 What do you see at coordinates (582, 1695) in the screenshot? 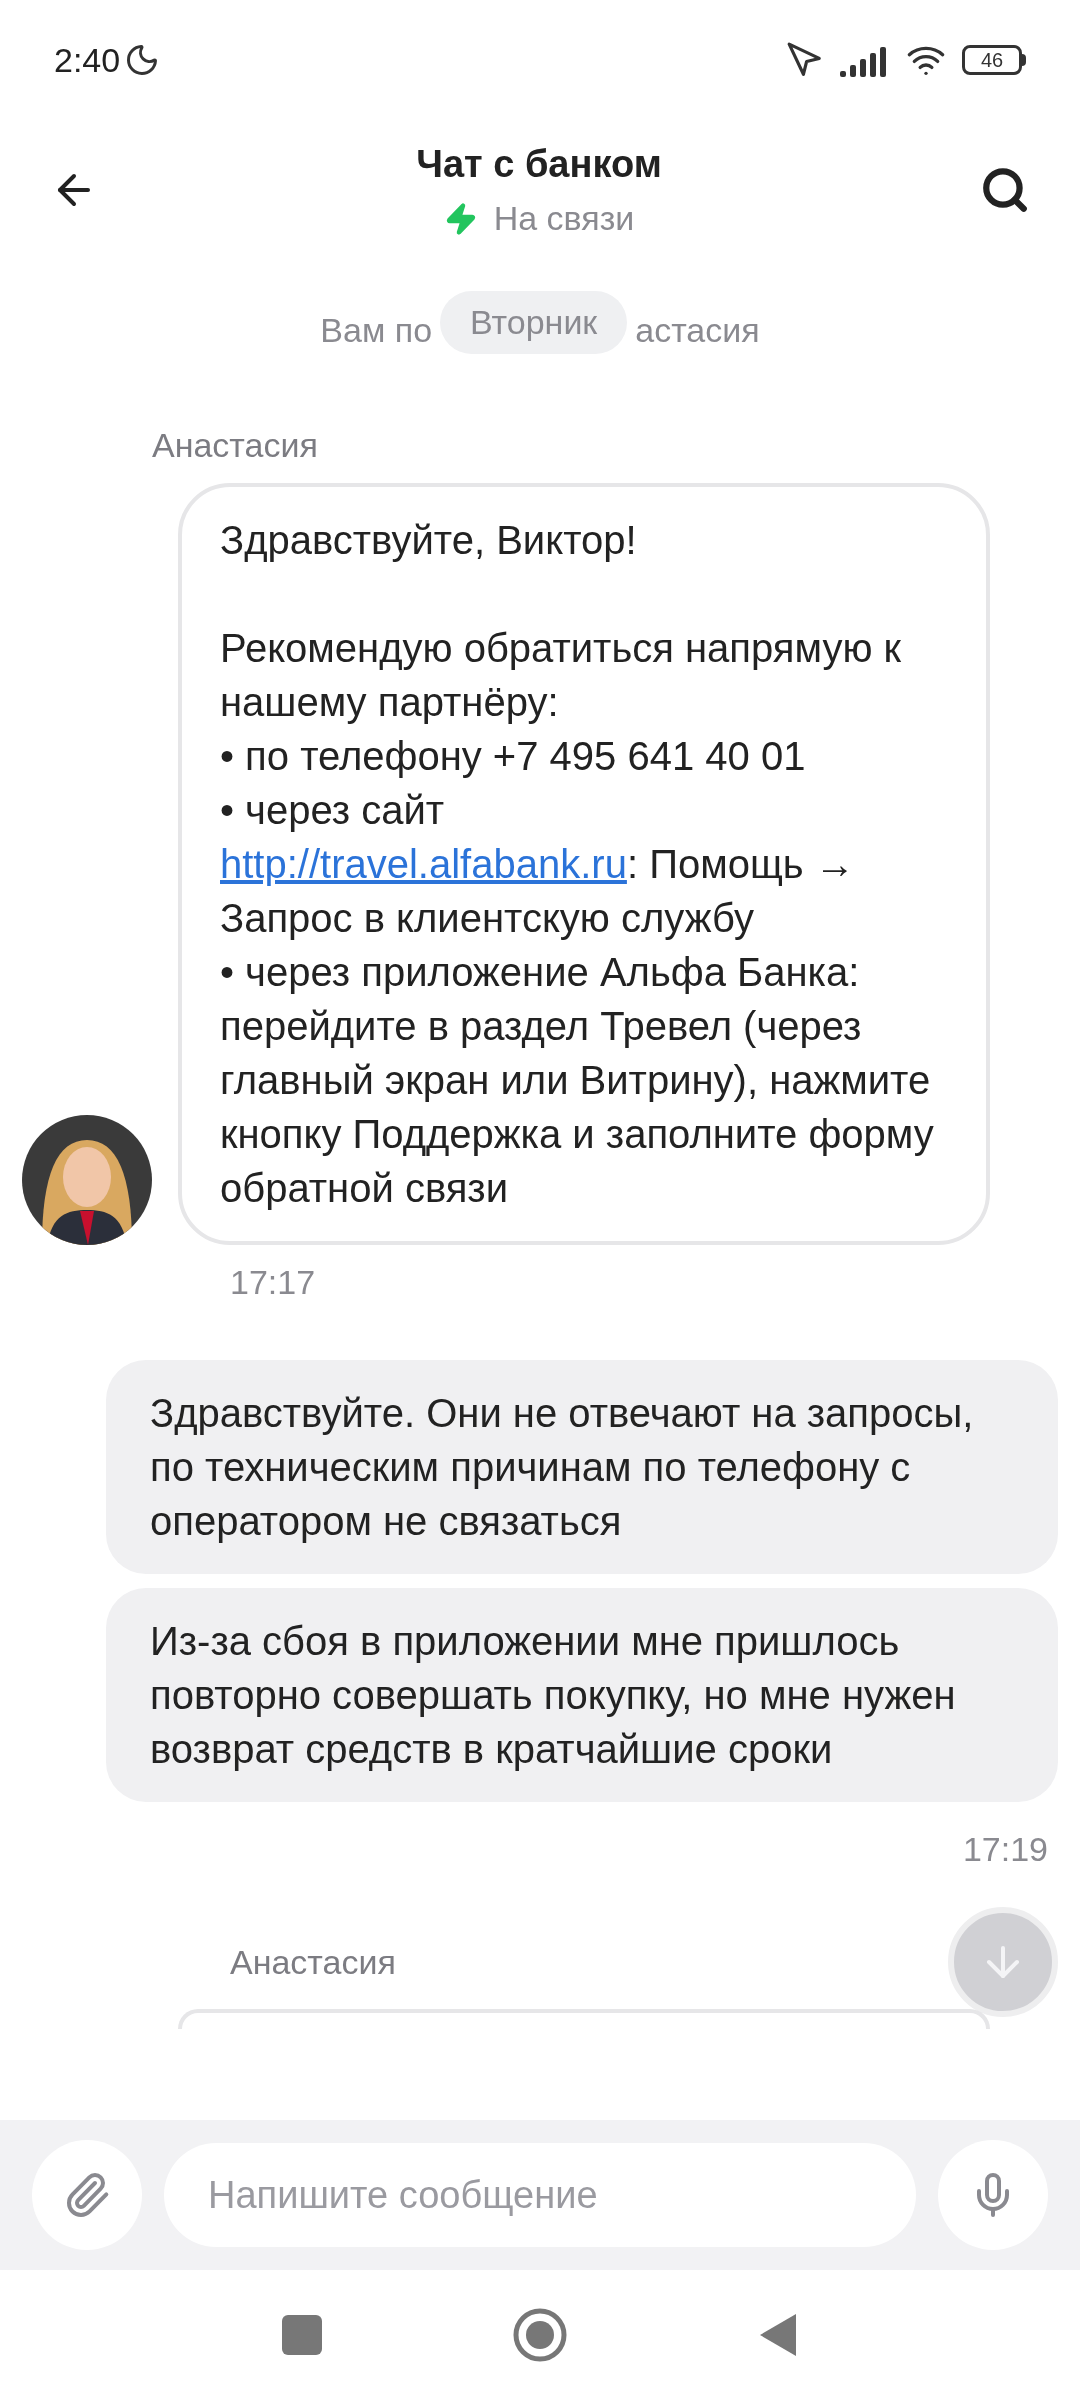
I see `message-bubble: Из-за сбоя в приложении мне пришлось повторно совершать покупку, но мне нужен возврат средств в кратчайшие сроки` at bounding box center [582, 1695].